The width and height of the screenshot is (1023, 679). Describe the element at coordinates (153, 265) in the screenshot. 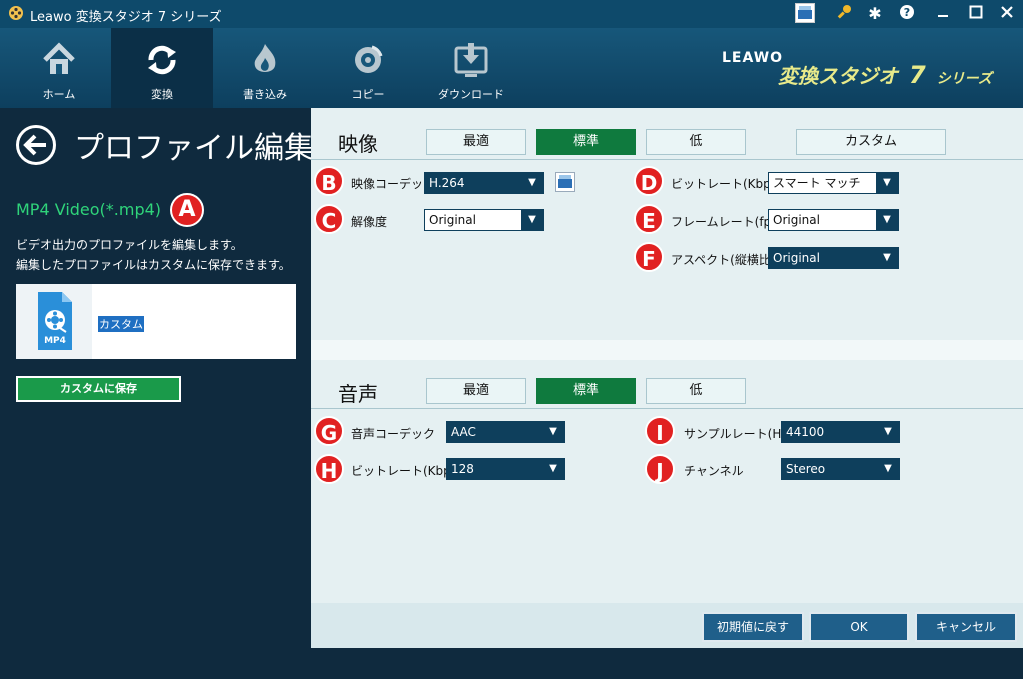

I see `description-line-2: 編集したプロファイルはカスタムに保存できます。` at that location.